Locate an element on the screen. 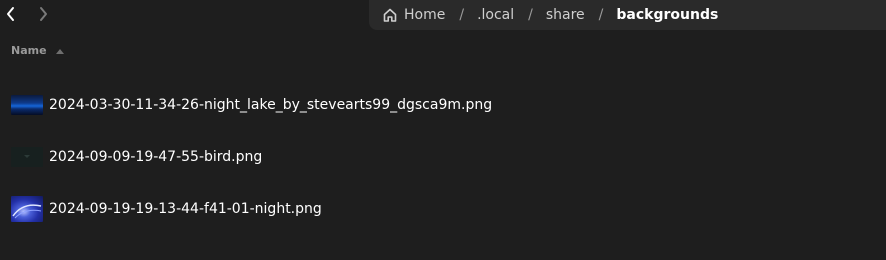 This screenshot has height=260, width=886. breadcrumb-label: share is located at coordinates (565, 15).